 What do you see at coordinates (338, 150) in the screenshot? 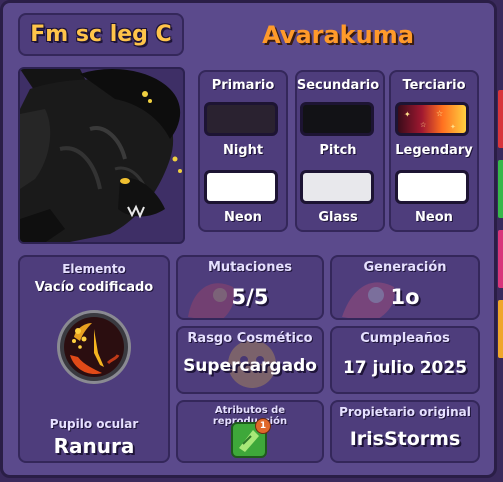
I see `secondary-top-label: Pitch` at bounding box center [338, 150].